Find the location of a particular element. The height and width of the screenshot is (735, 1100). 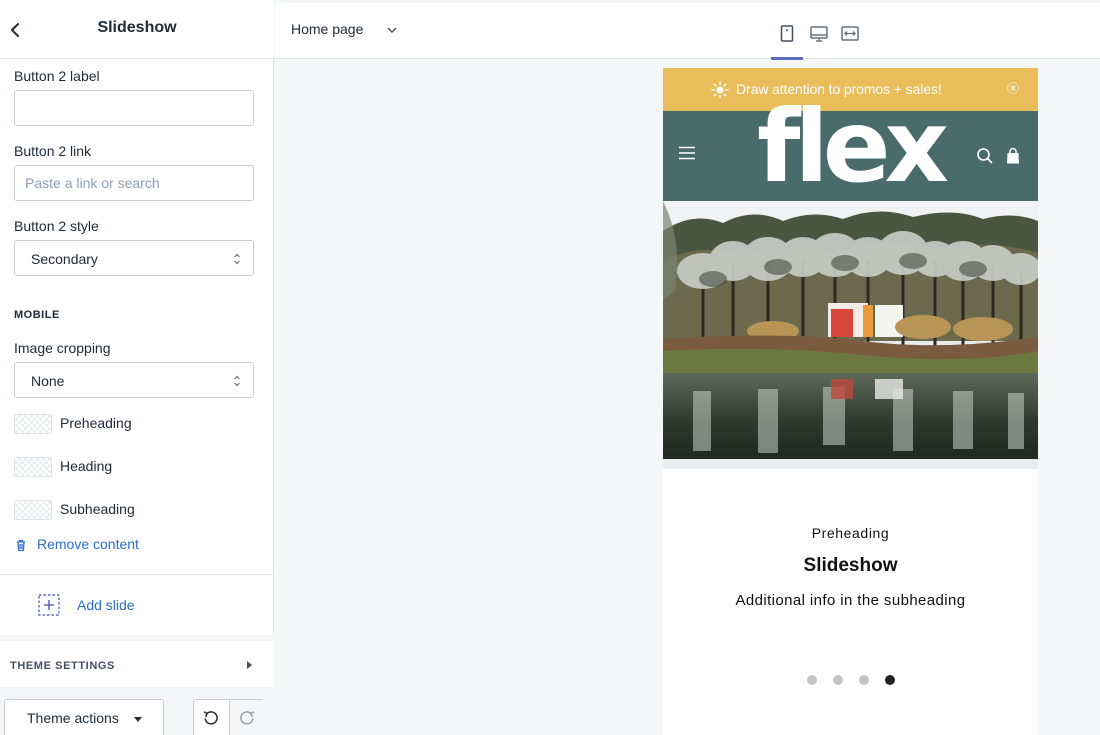

undo-button is located at coordinates (211, 717).